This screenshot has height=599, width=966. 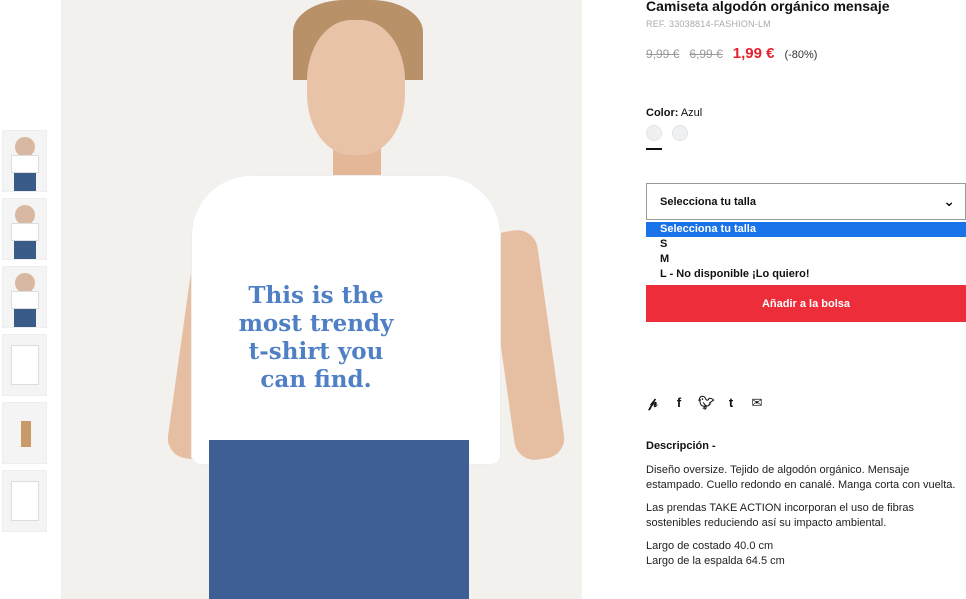 I want to click on size-select-value: Selecciona tu talla, so click(x=708, y=201).